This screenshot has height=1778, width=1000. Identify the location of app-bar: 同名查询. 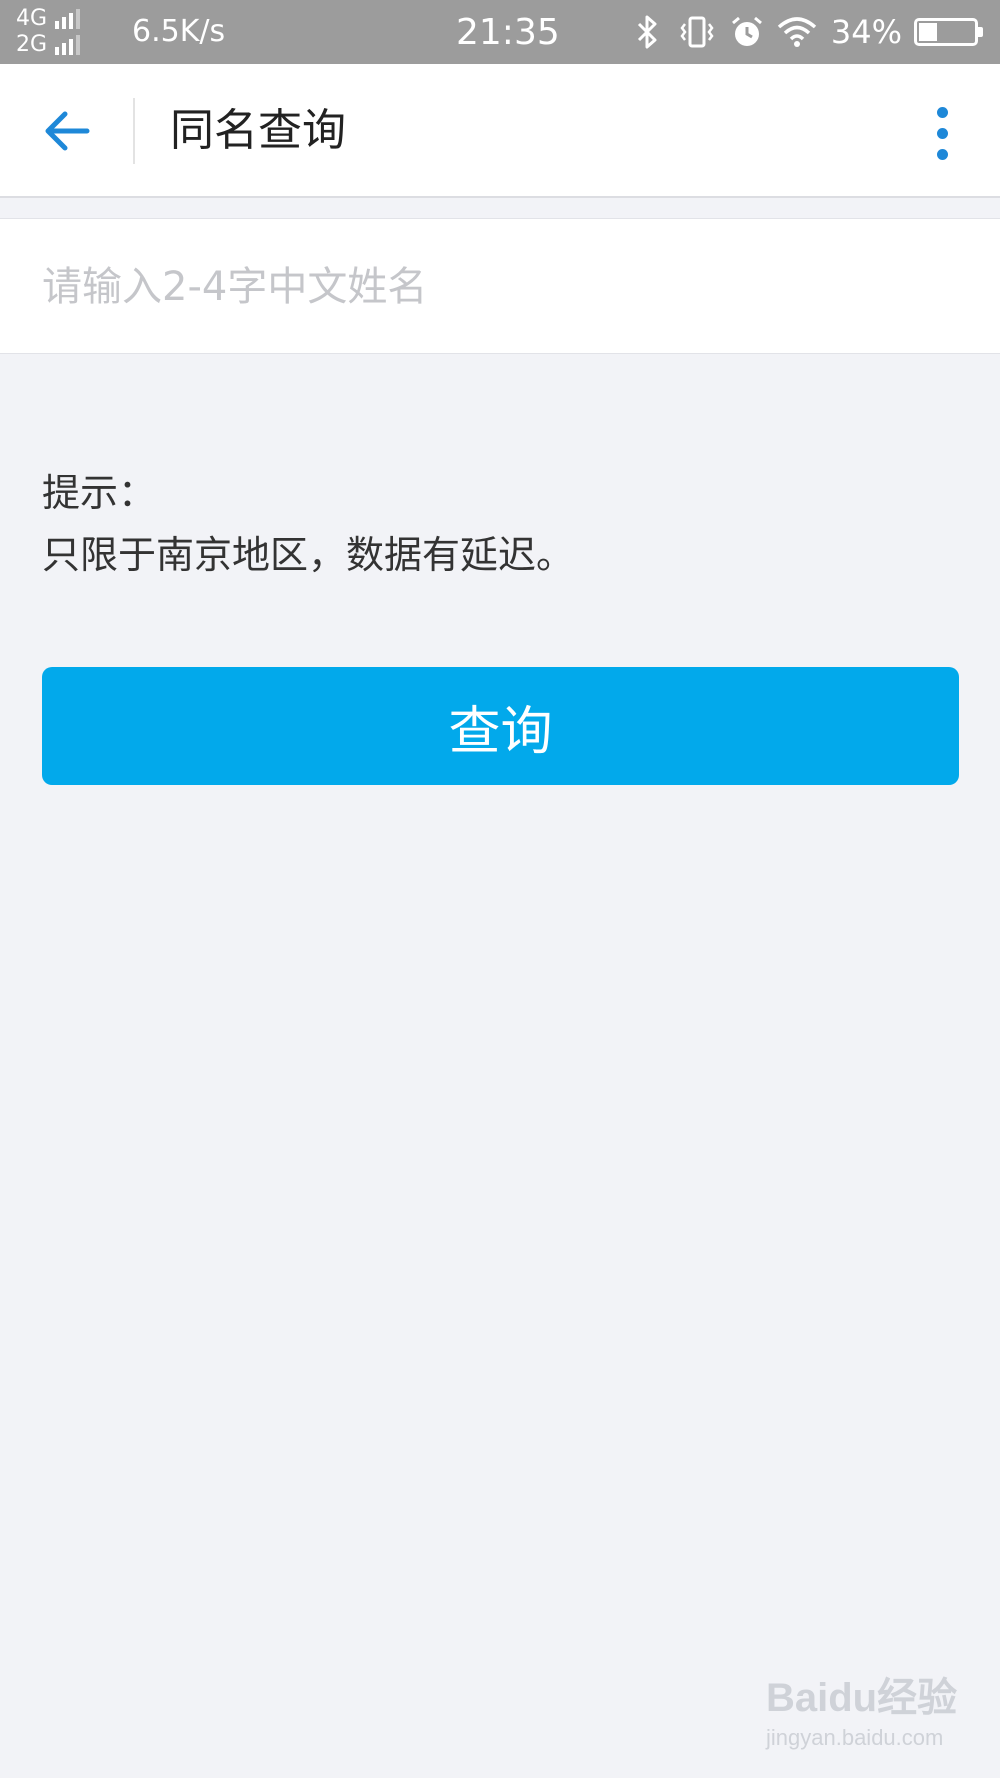
(500, 131).